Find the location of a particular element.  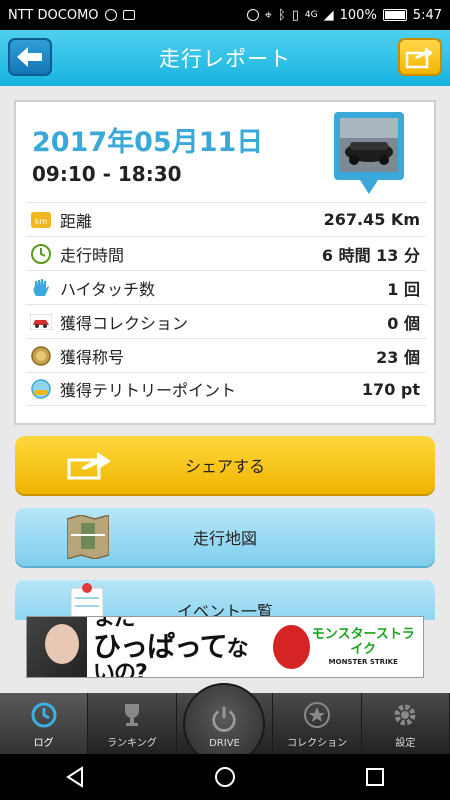

header-share-button is located at coordinates (420, 57).